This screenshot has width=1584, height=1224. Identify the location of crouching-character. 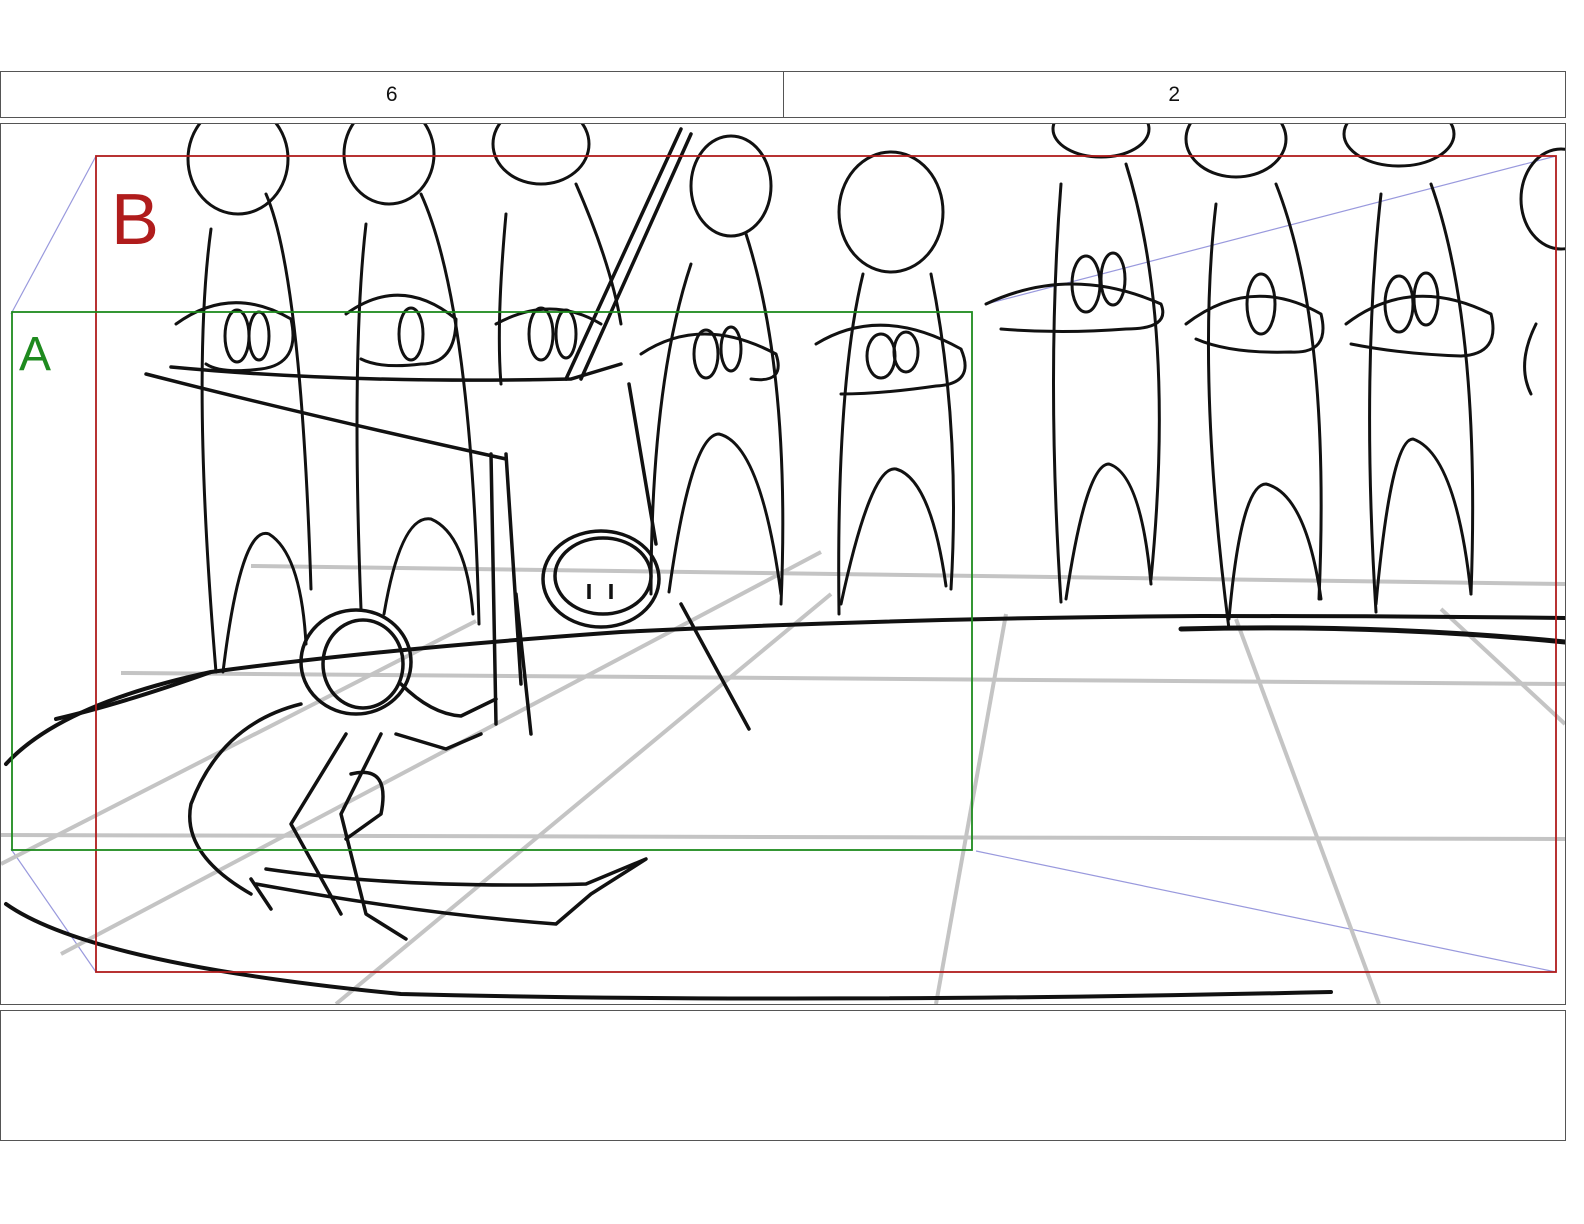
(418, 774).